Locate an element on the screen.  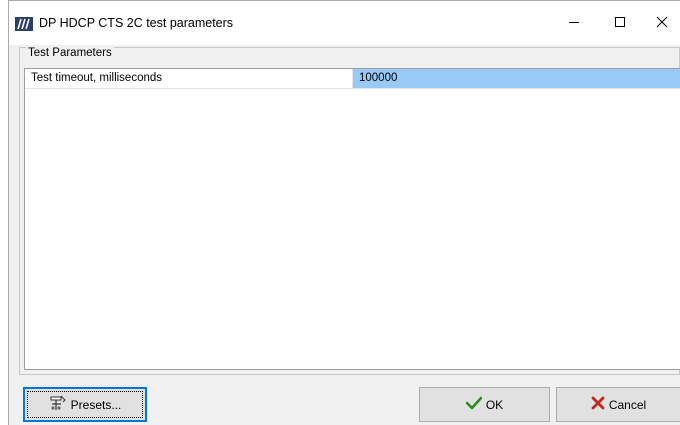
focus-rectangle is located at coordinates (85, 404).